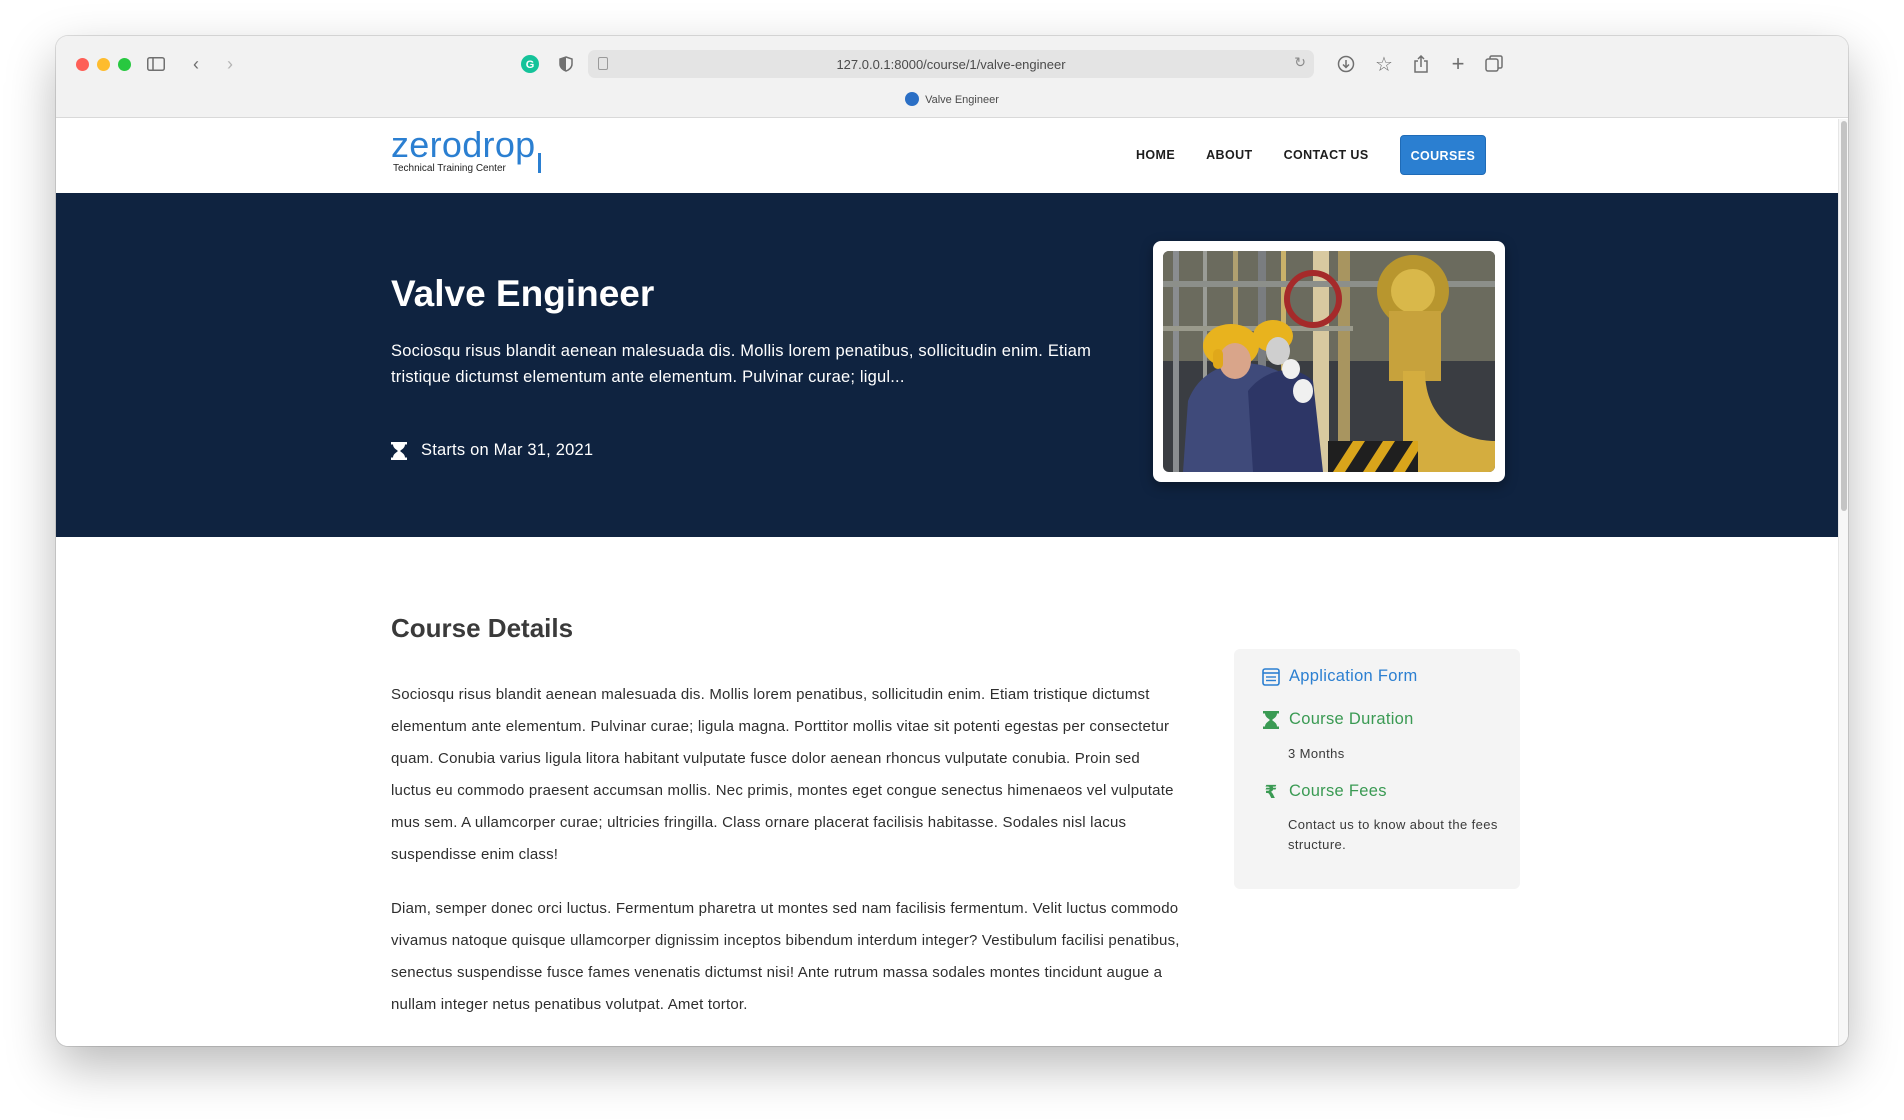  I want to click on start-date: Starts on Mar 31, 2021, so click(492, 450).